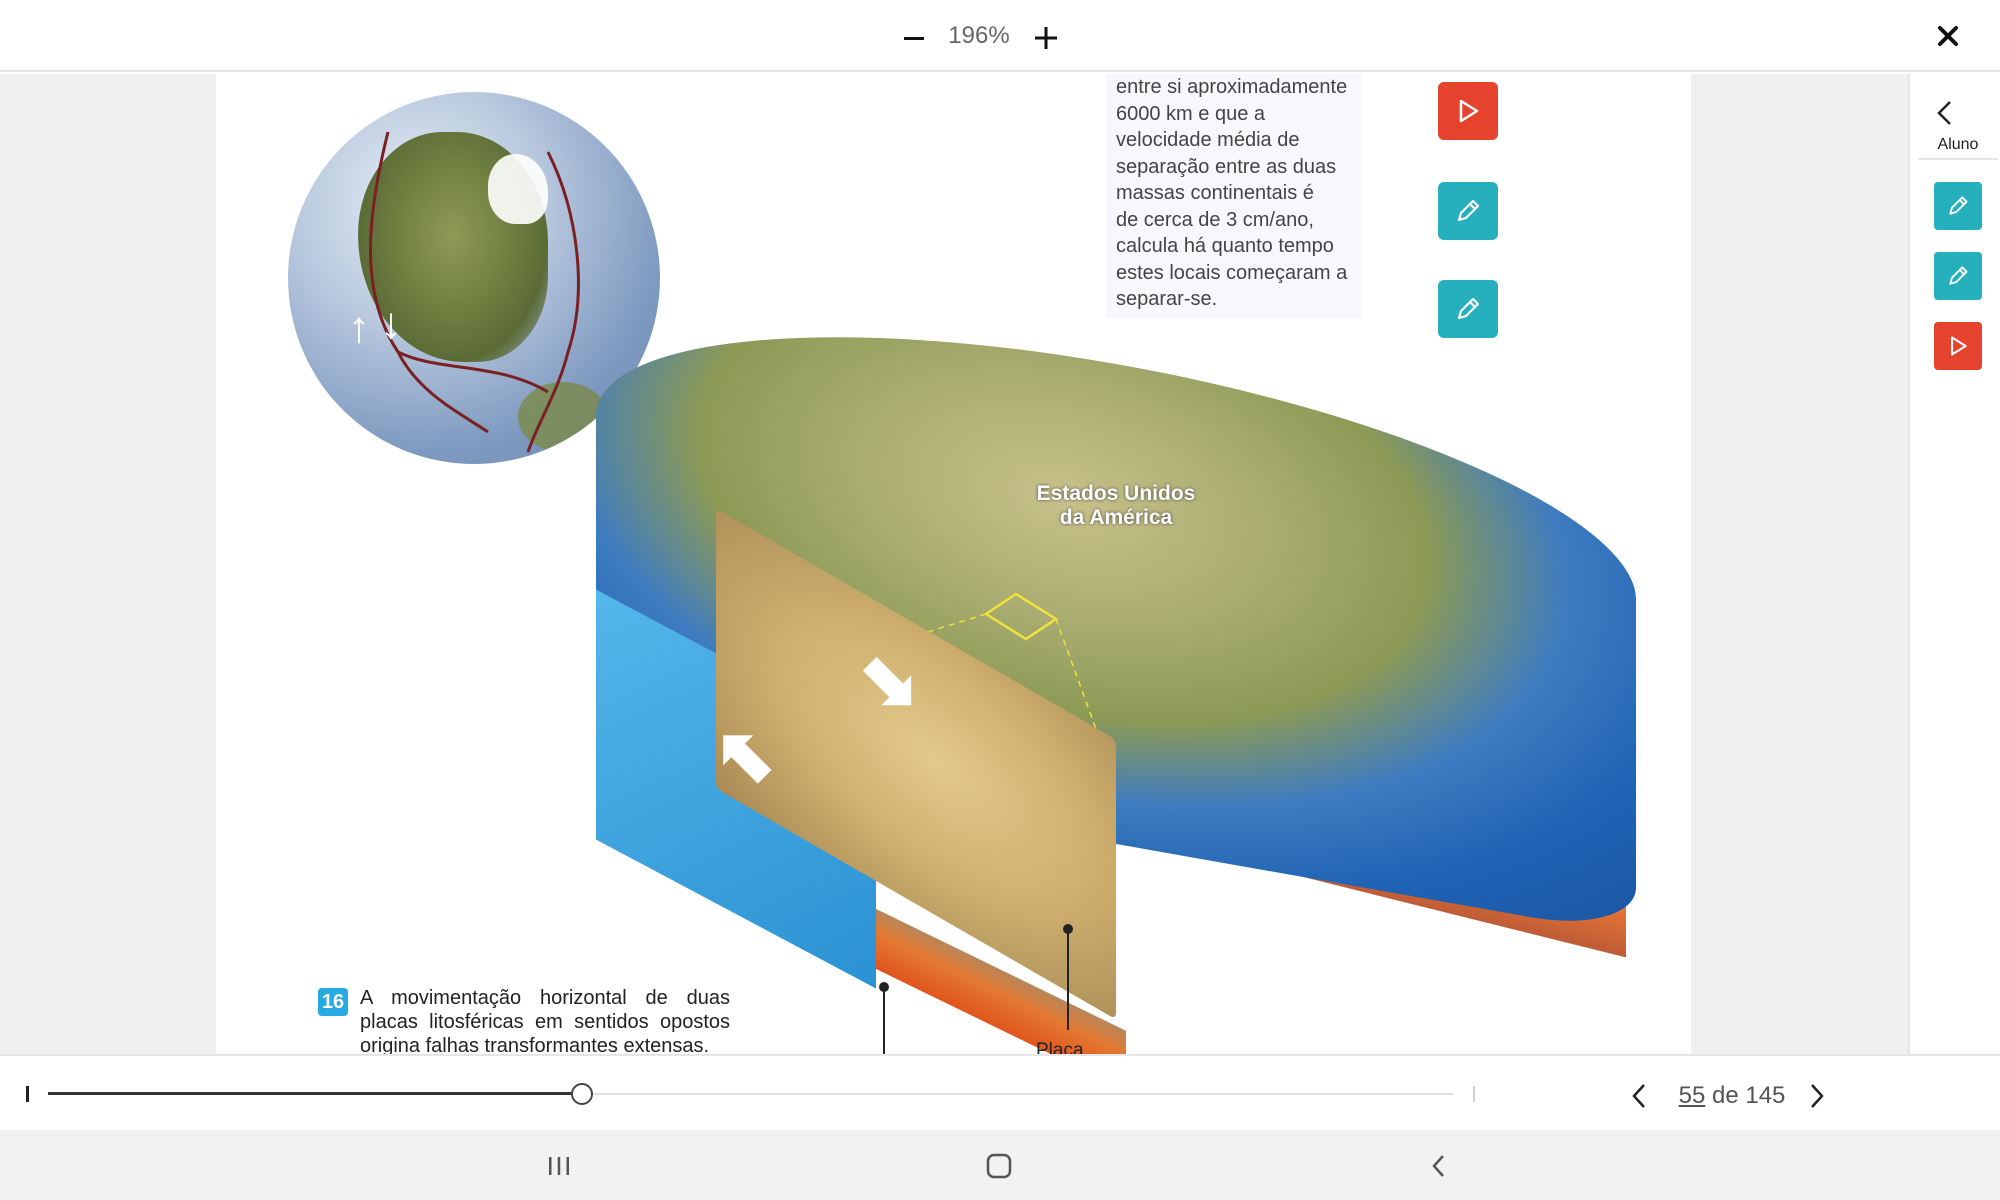 Image resolution: width=2000 pixels, height=1200 pixels. I want to click on plus-icon, so click(1046, 38).